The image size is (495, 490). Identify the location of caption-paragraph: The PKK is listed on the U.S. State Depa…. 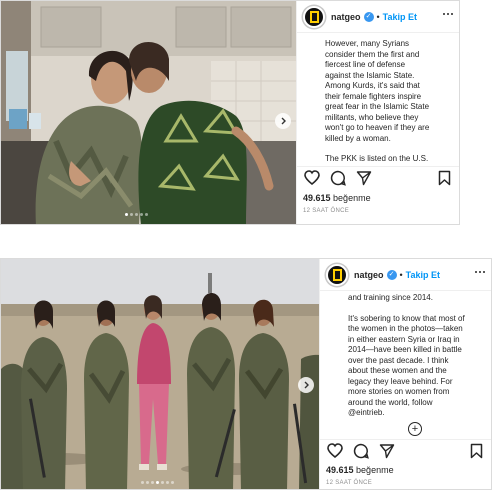
(377, 158).